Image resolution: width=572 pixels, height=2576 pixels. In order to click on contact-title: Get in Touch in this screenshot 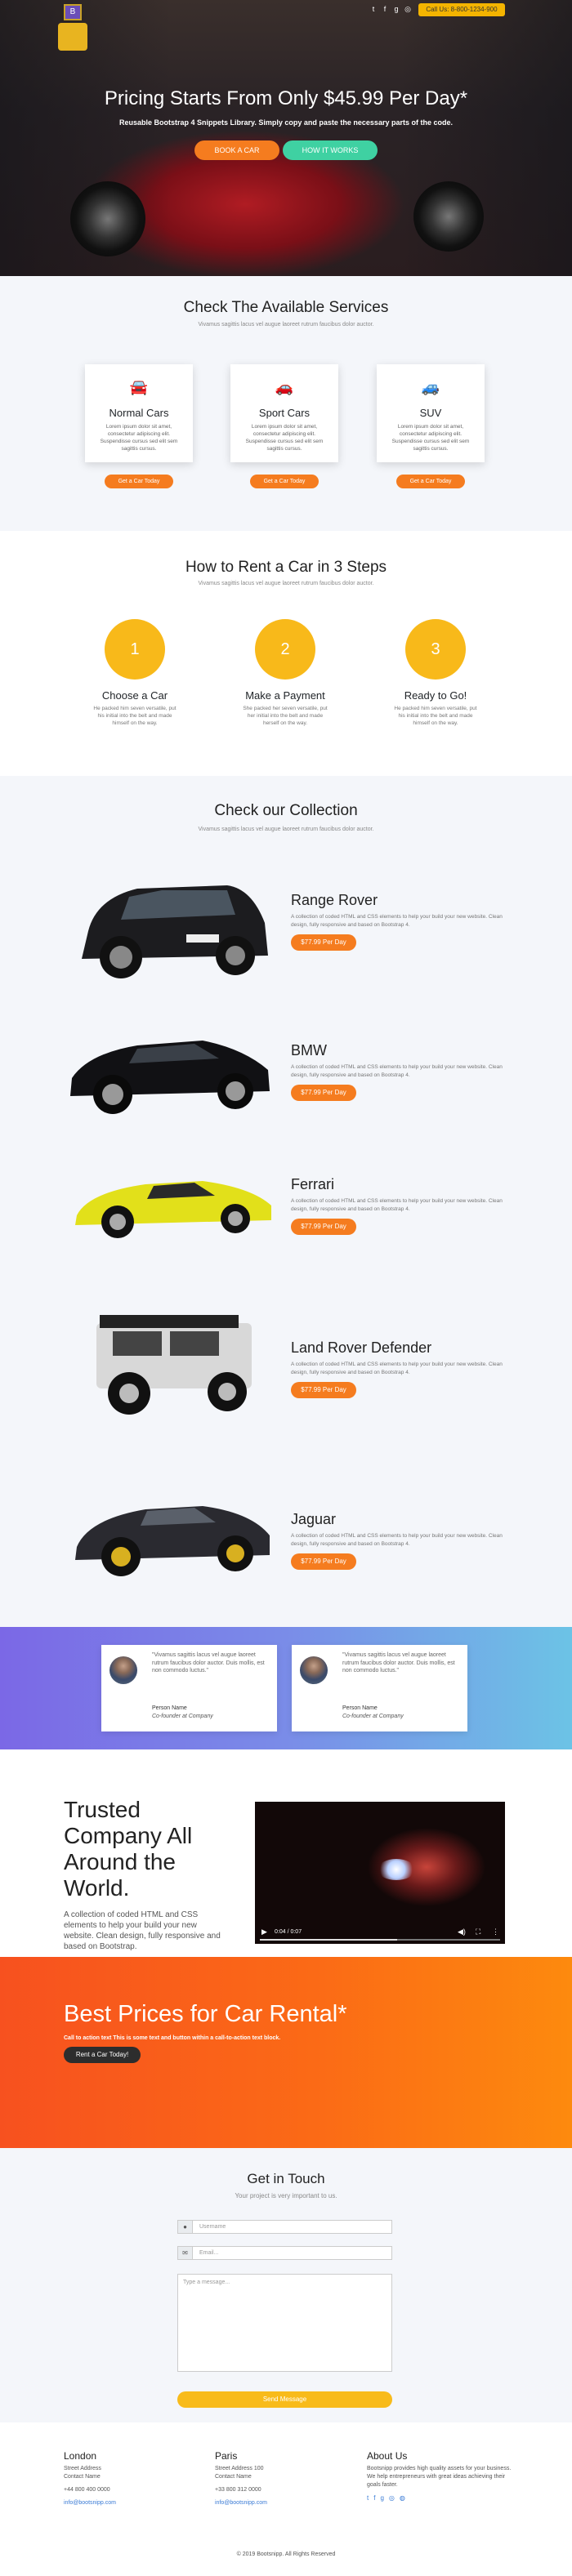, I will do `click(286, 2178)`.